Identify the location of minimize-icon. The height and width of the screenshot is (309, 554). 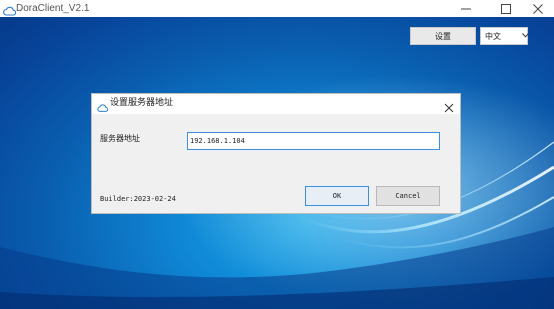
(466, 9).